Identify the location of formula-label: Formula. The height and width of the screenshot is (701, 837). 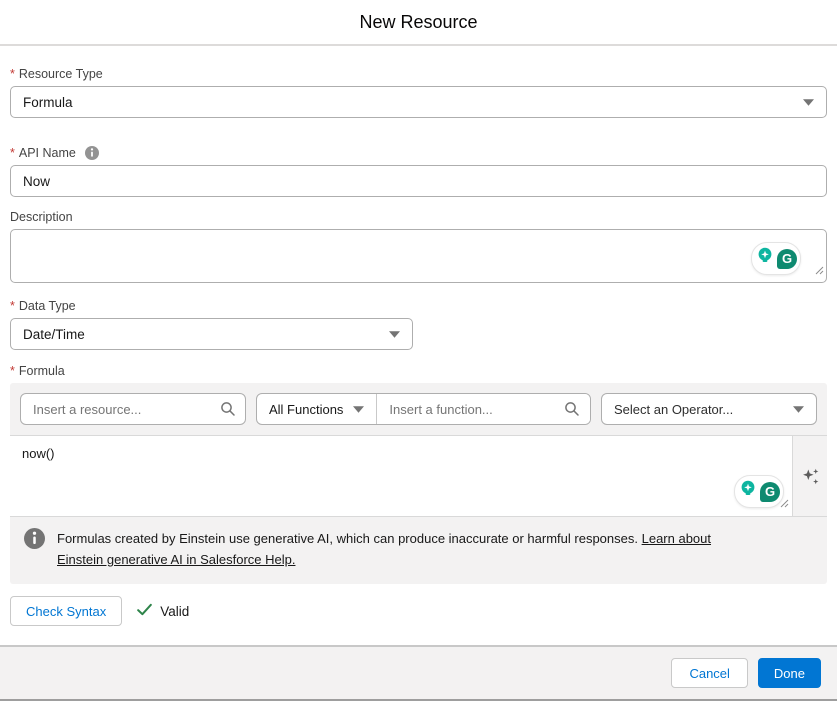
(41, 371).